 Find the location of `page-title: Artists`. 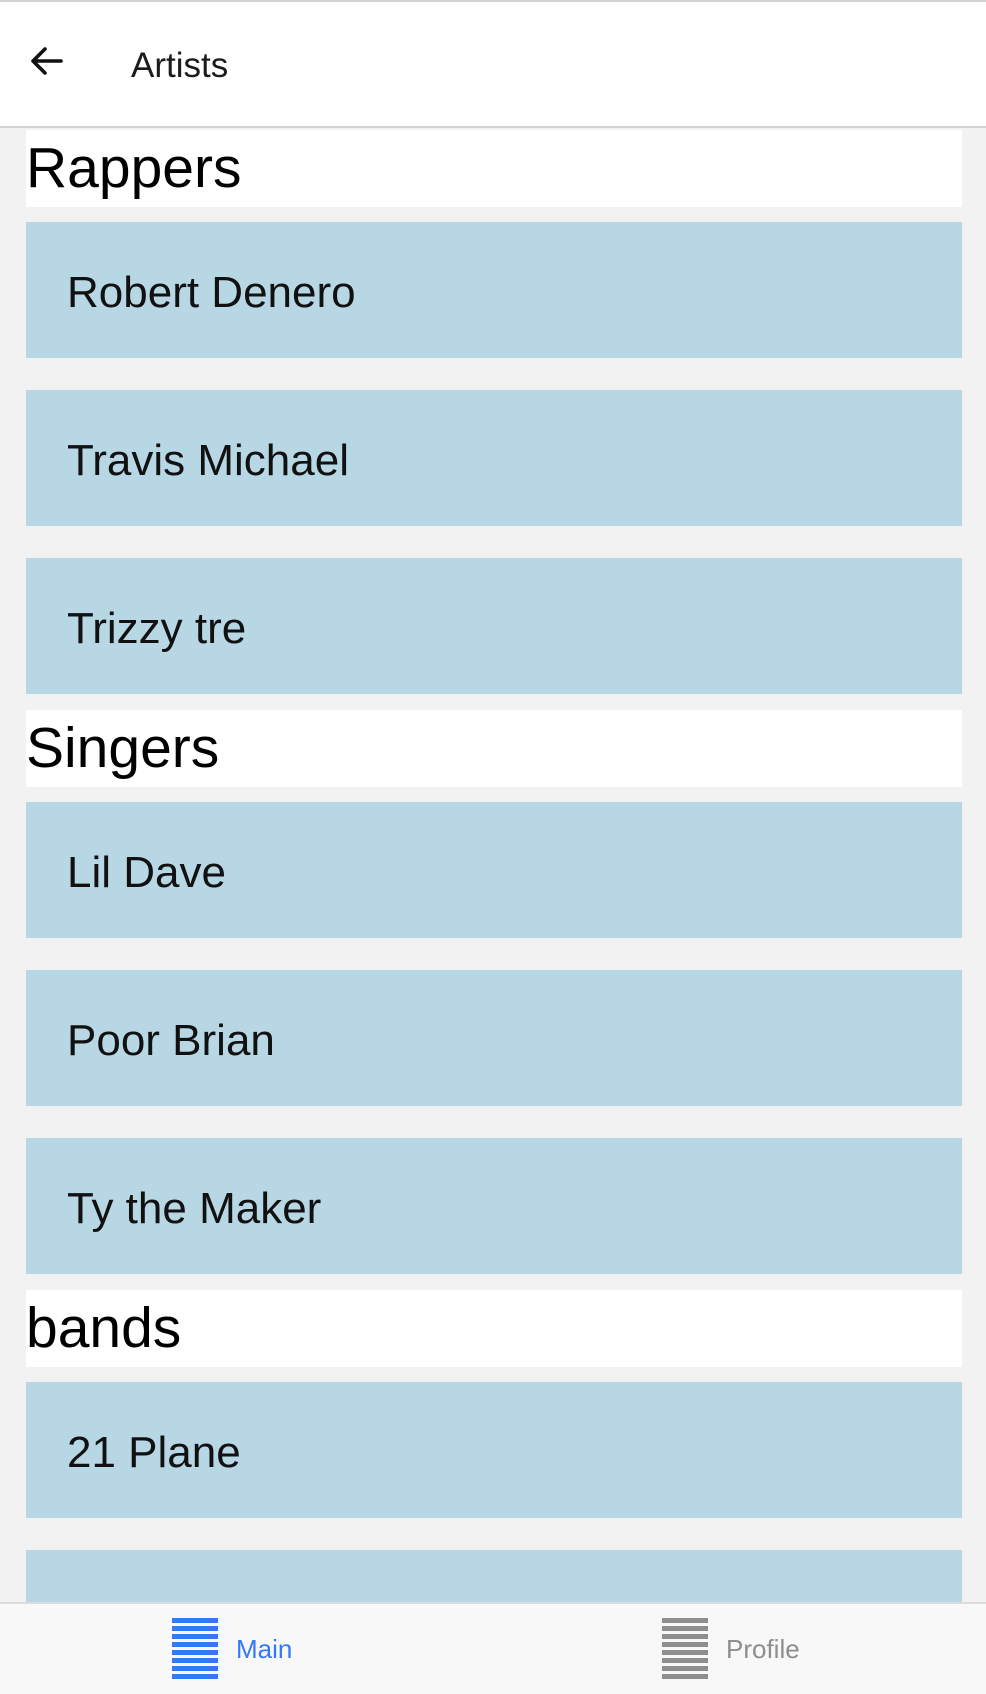

page-title: Artists is located at coordinates (180, 65).